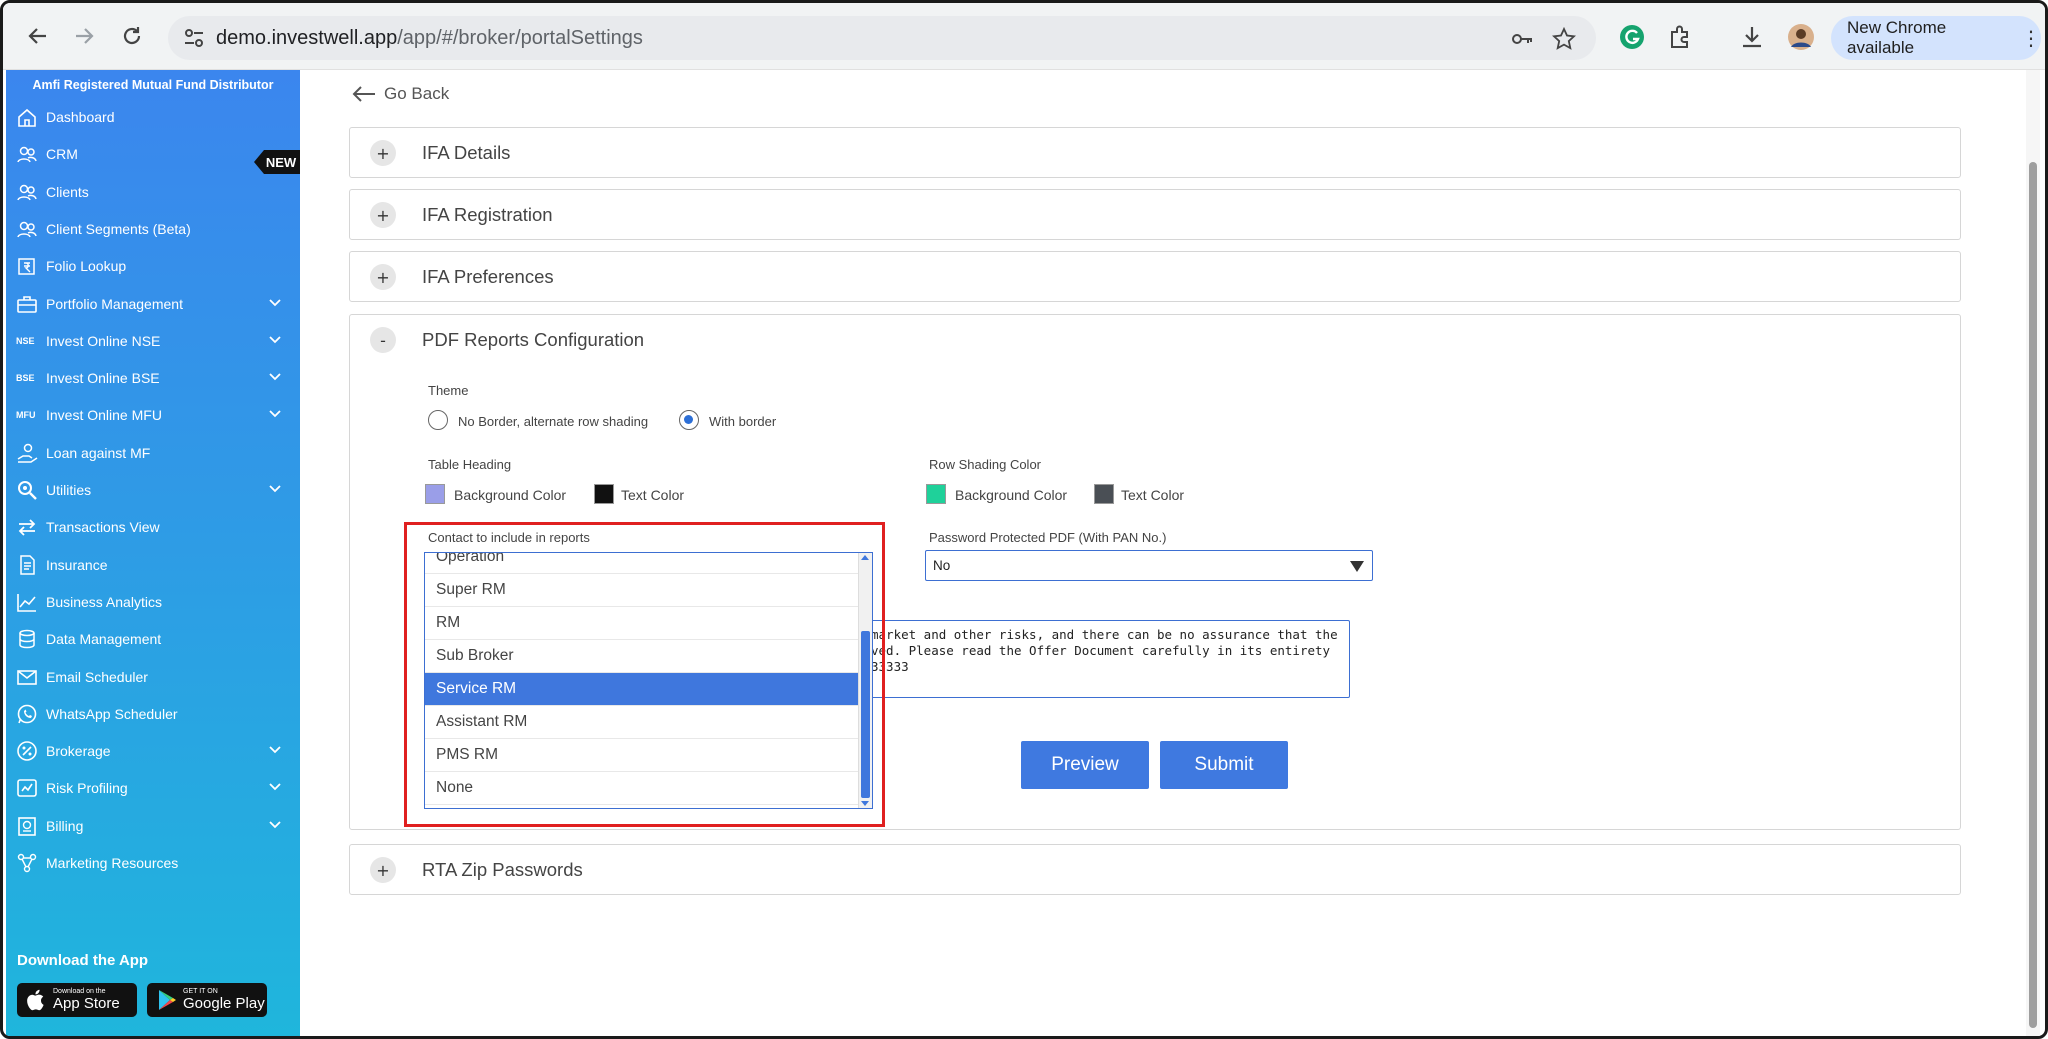 Image resolution: width=2048 pixels, height=1039 pixels. What do you see at coordinates (689, 420) in the screenshot?
I see `theme-radio-with-border` at bounding box center [689, 420].